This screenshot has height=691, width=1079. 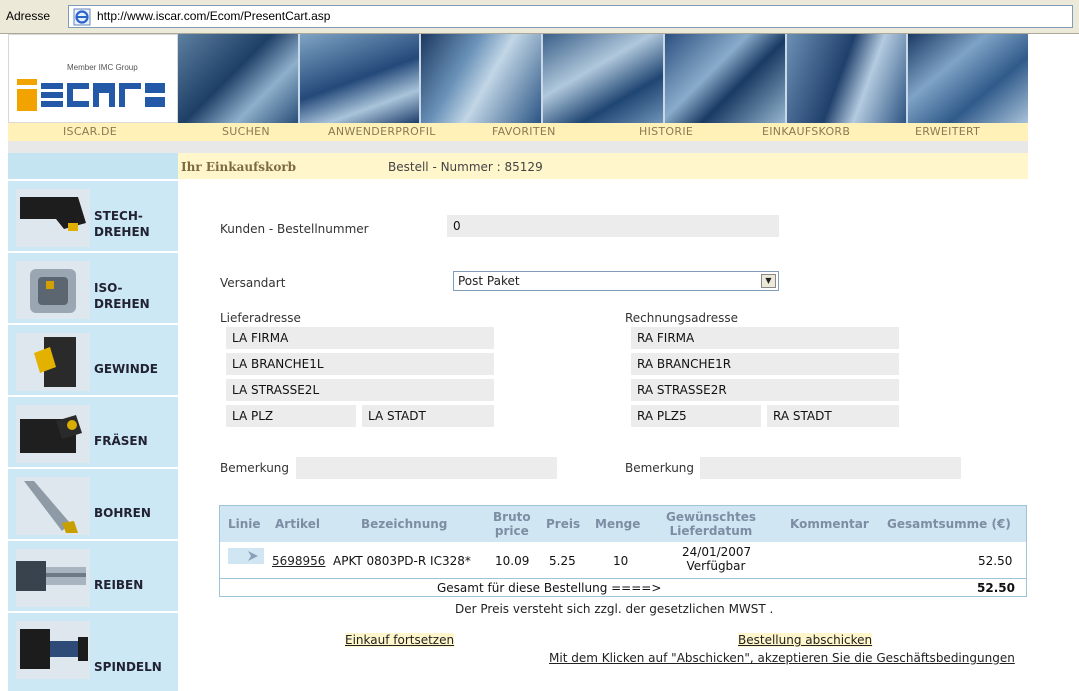 What do you see at coordinates (253, 556) in the screenshot?
I see `chevron-right-icon` at bounding box center [253, 556].